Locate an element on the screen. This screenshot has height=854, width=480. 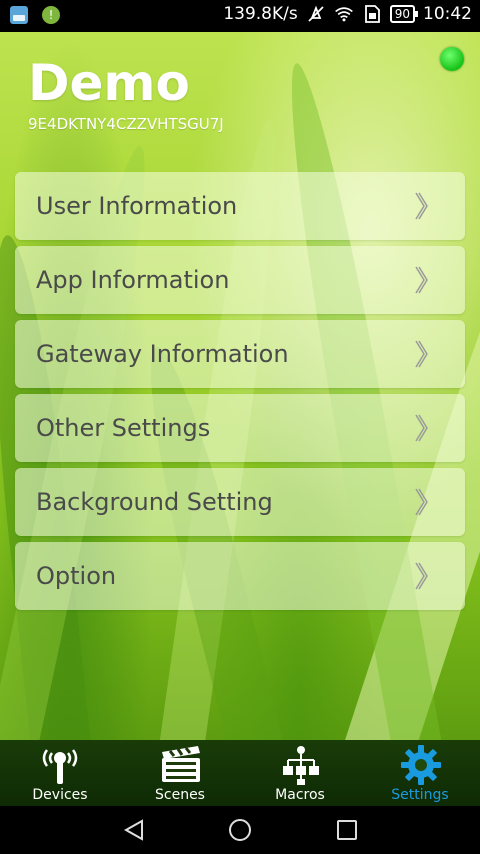
sim-card-icon is located at coordinates (372, 14).